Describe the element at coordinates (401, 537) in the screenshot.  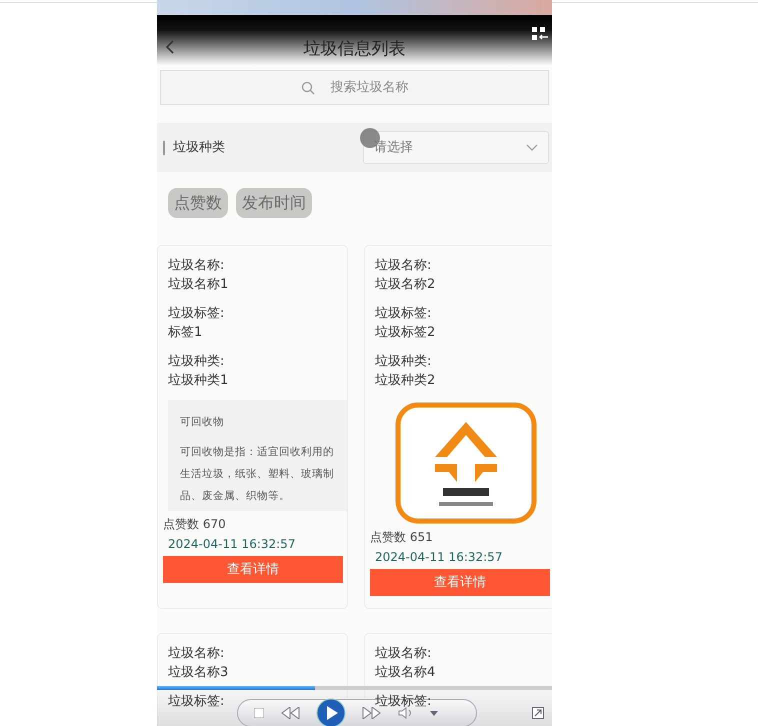
I see `like-count: 点赞数 651` at that location.